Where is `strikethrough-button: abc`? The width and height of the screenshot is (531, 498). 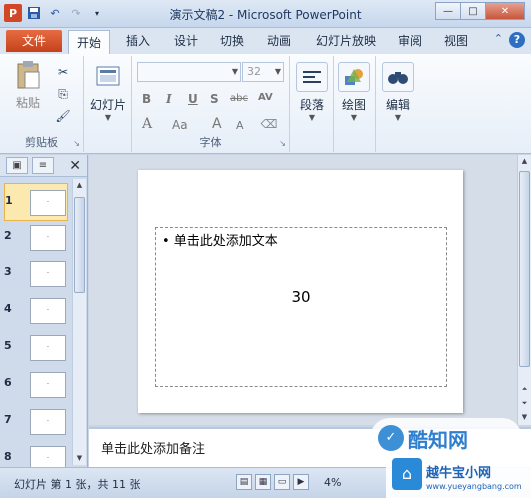
strikethrough-button: abc is located at coordinates (239, 98).